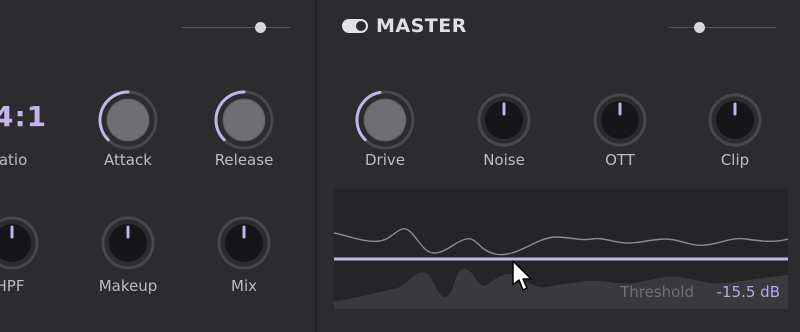 This screenshot has width=800, height=332. I want to click on output-waveform-line, so click(561, 242).